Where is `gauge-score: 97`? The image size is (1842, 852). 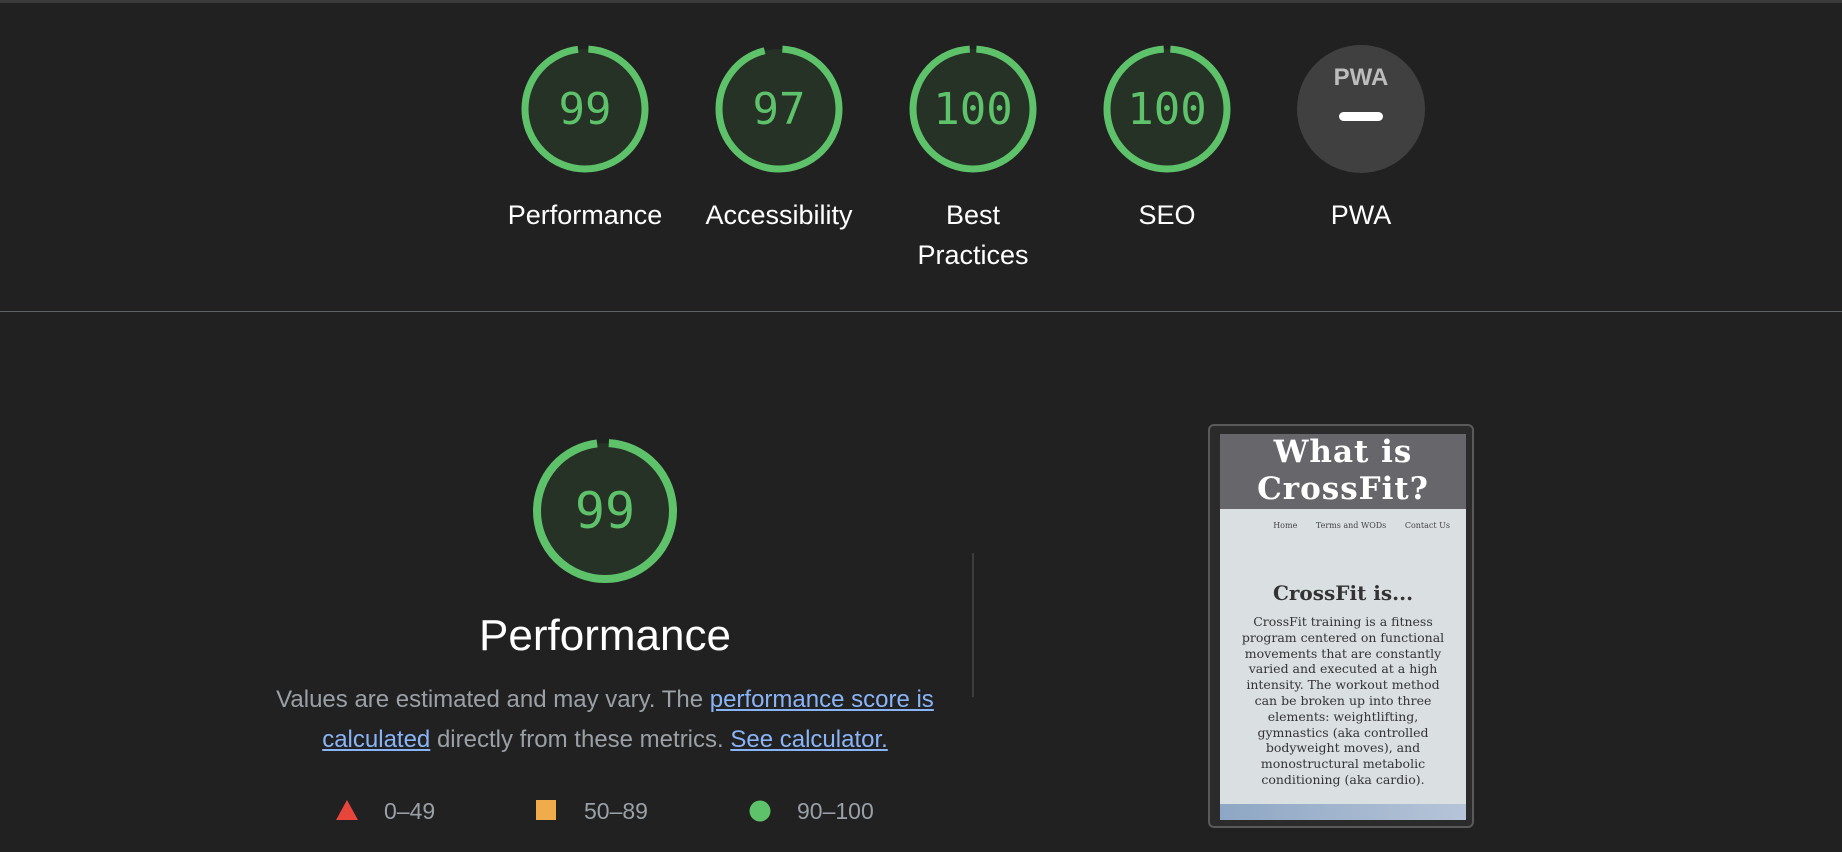
gauge-score: 97 is located at coordinates (779, 109).